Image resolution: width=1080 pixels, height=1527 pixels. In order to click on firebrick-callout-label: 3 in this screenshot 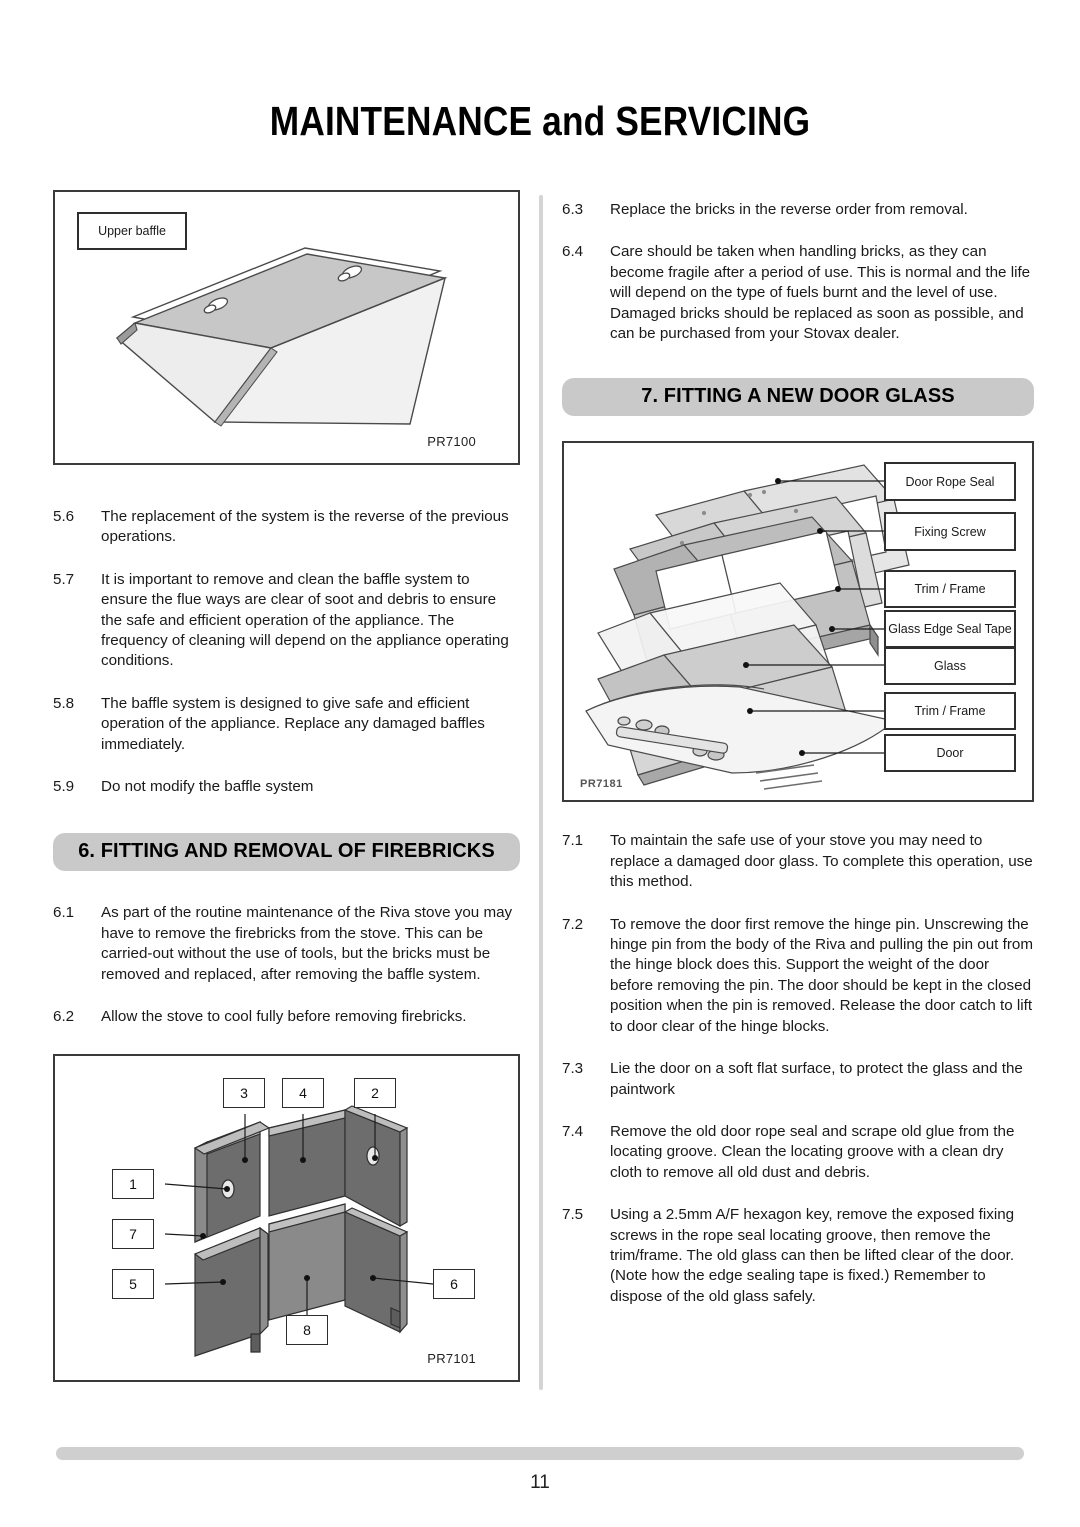, I will do `click(244, 1092)`.